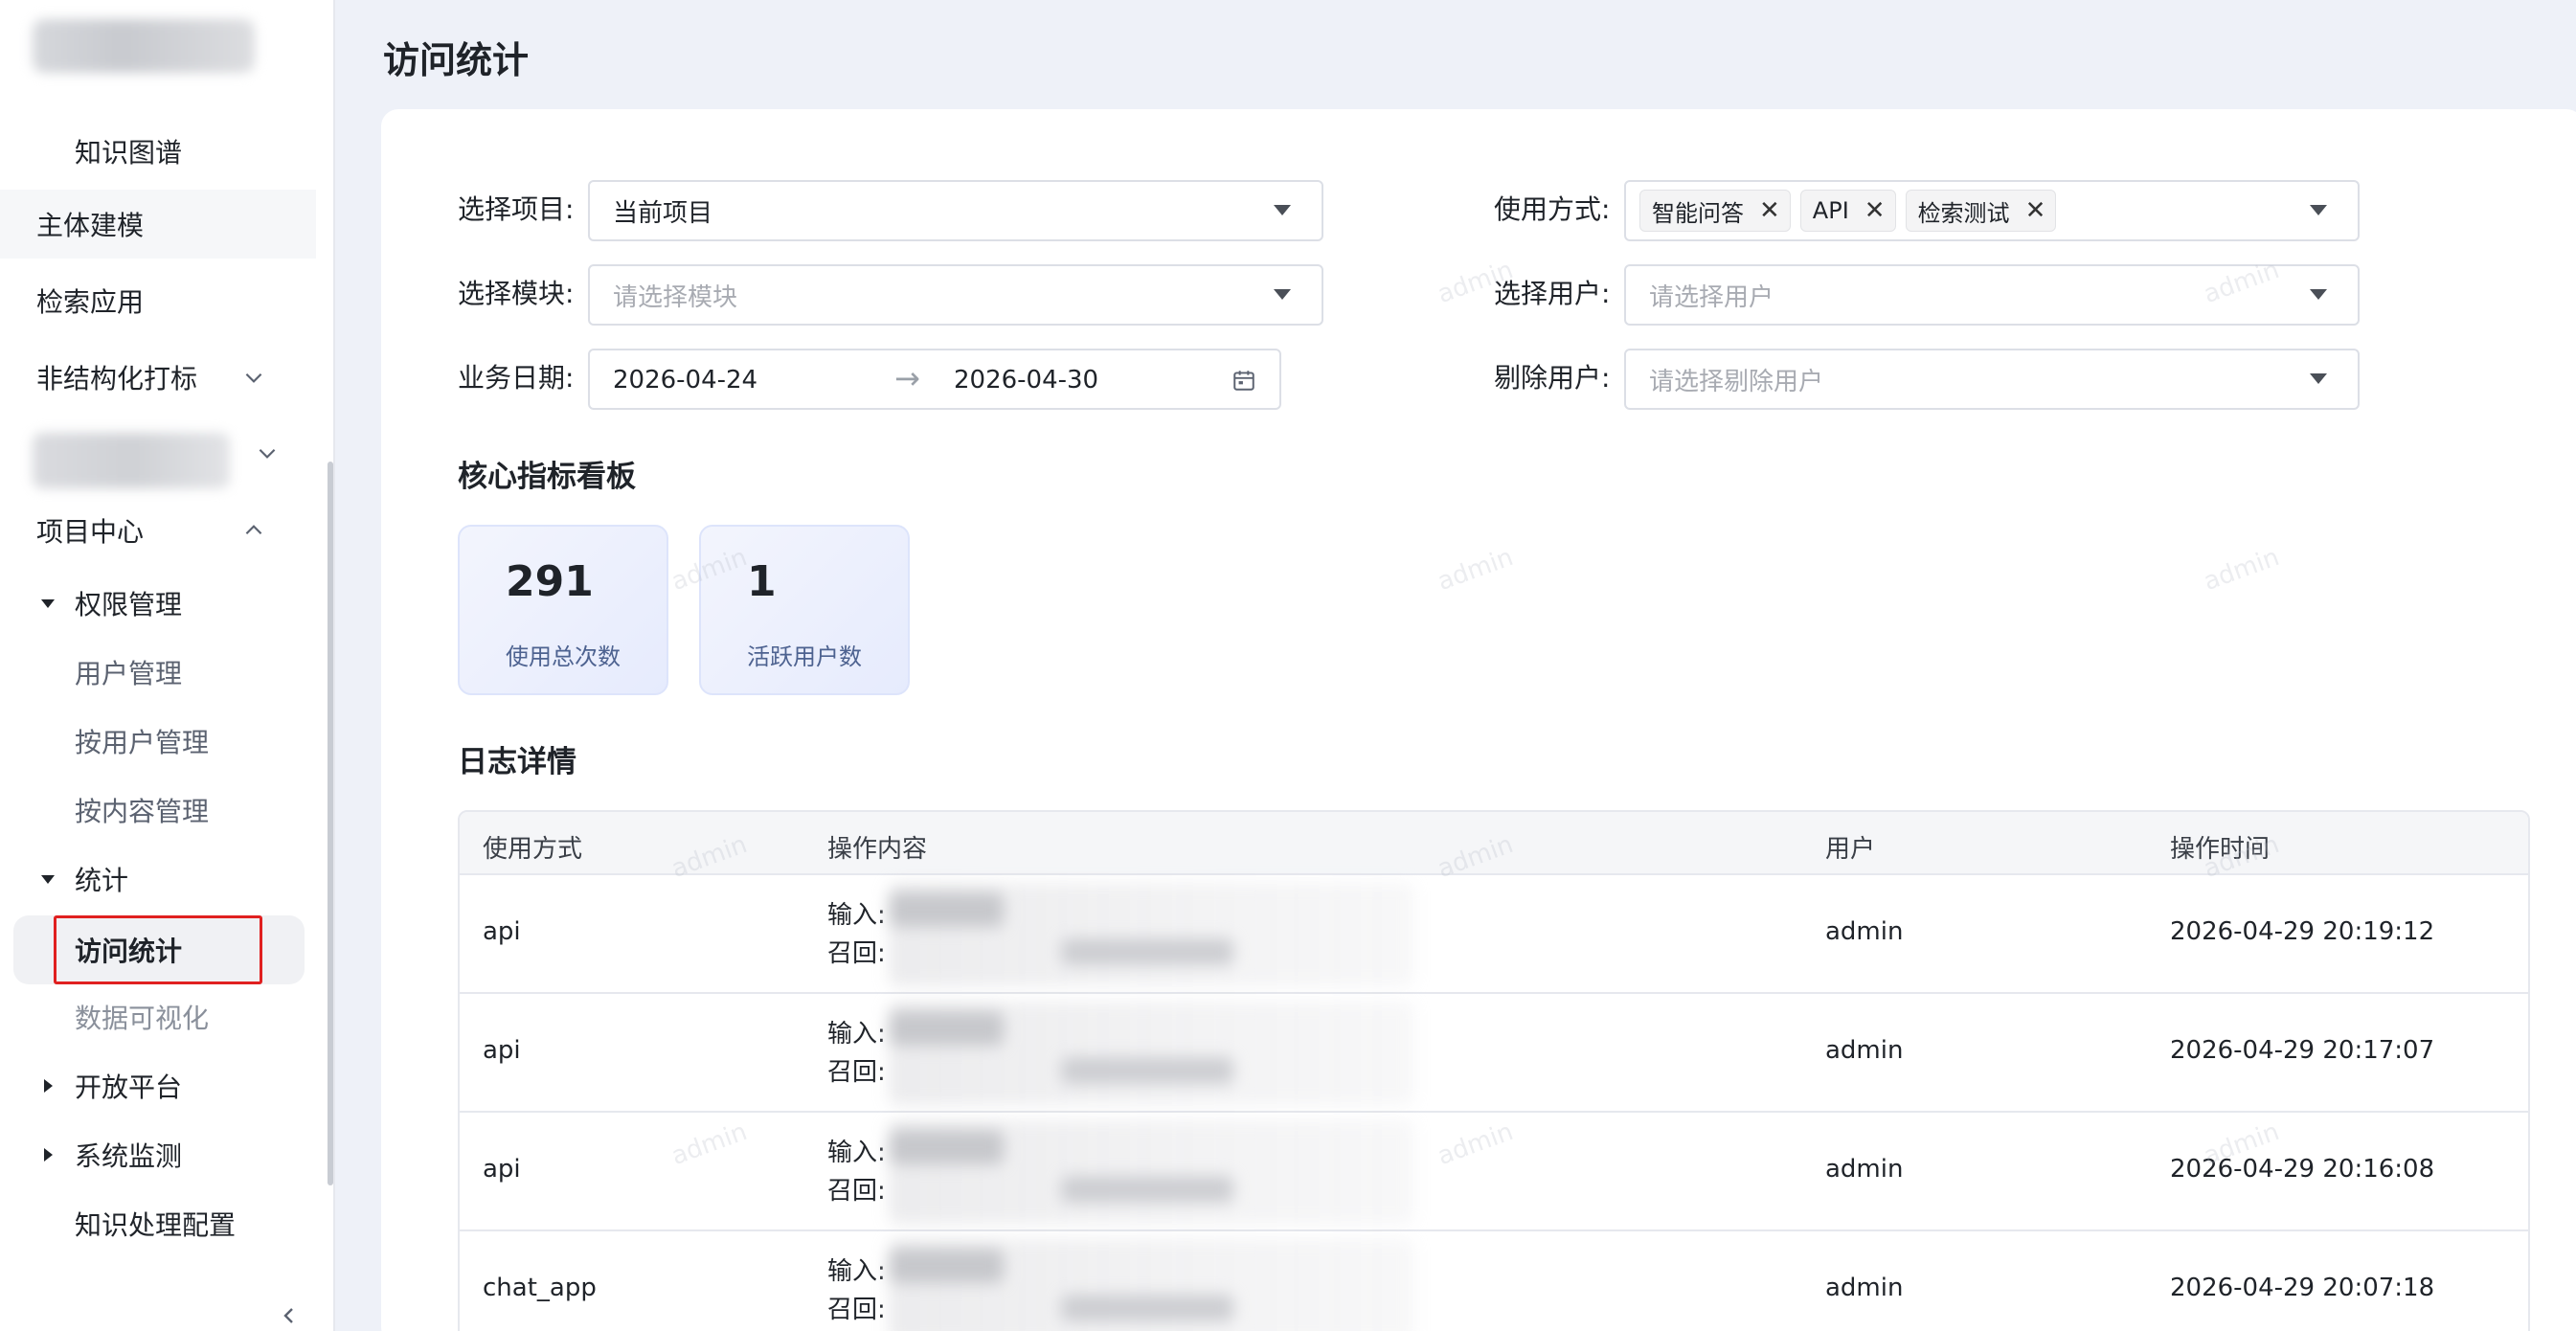 The width and height of the screenshot is (2576, 1331). I want to click on sidebar-item-label: 开放平台, so click(129, 1087).